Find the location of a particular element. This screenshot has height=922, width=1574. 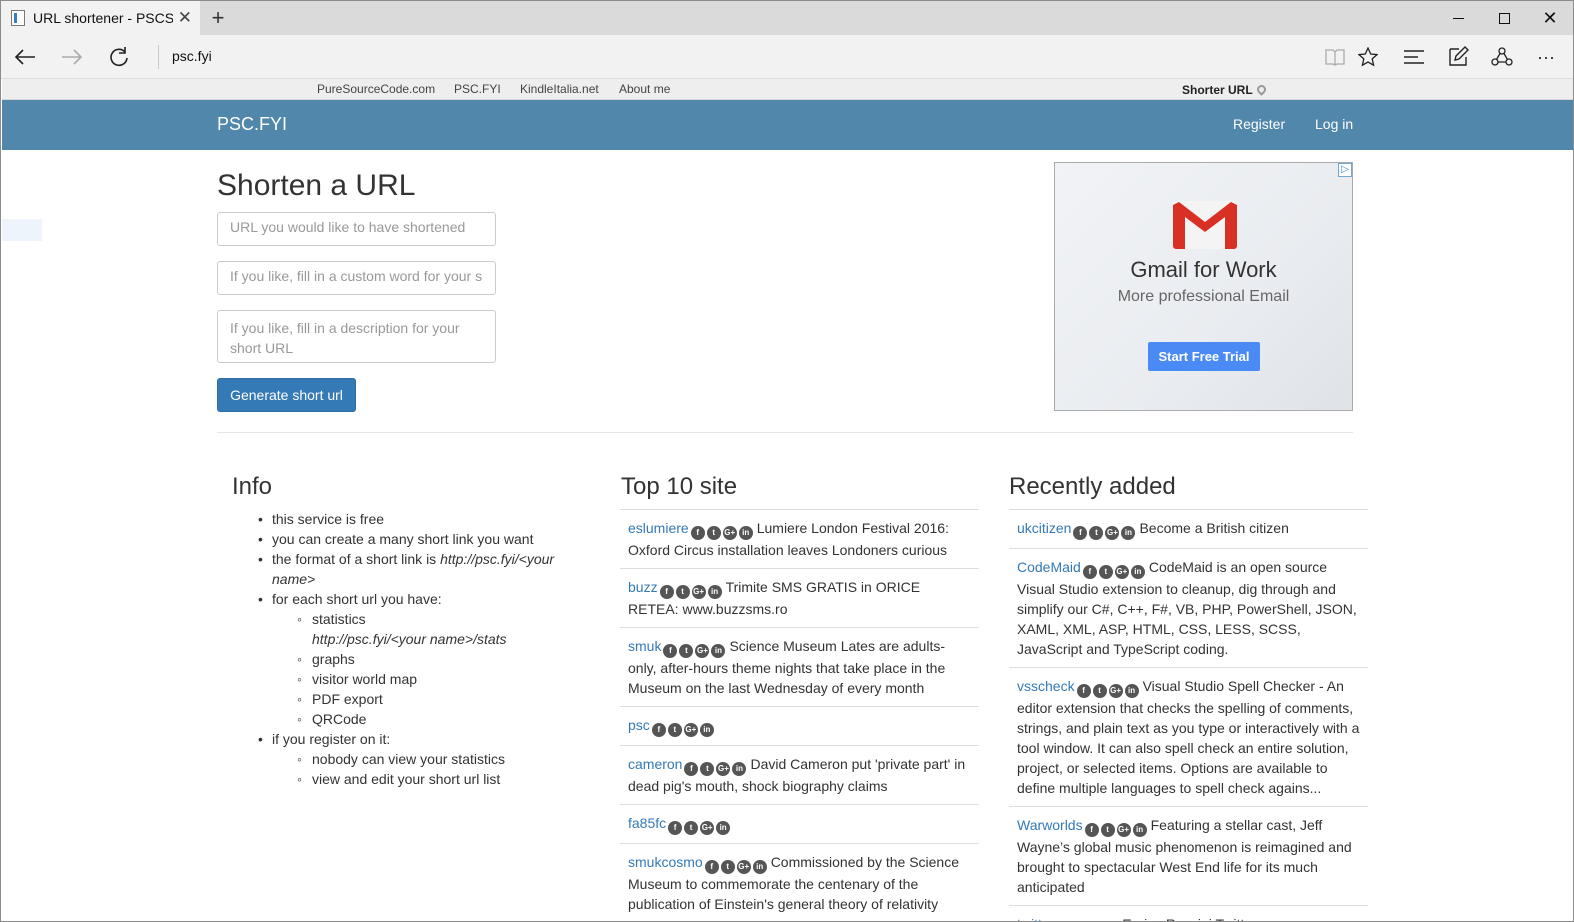

forward-button is located at coordinates (72, 57).